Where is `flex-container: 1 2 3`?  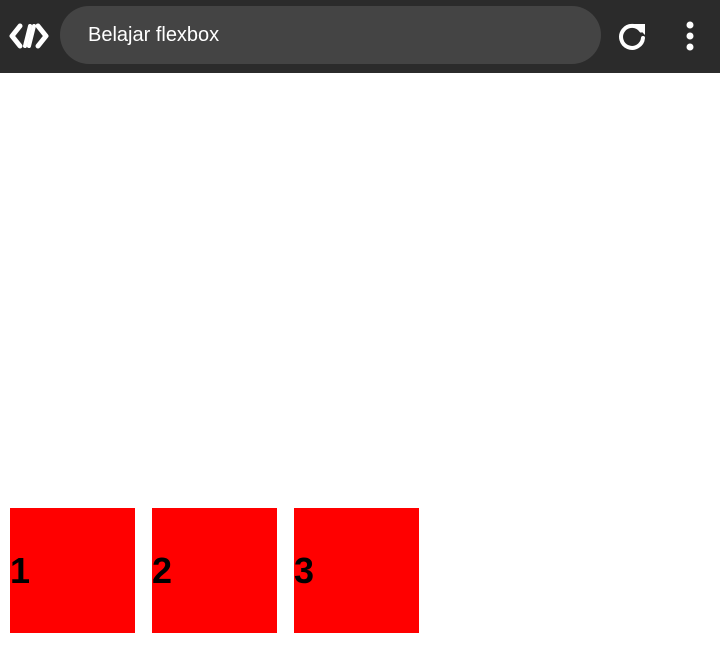 flex-container: 1 2 3 is located at coordinates (214, 570).